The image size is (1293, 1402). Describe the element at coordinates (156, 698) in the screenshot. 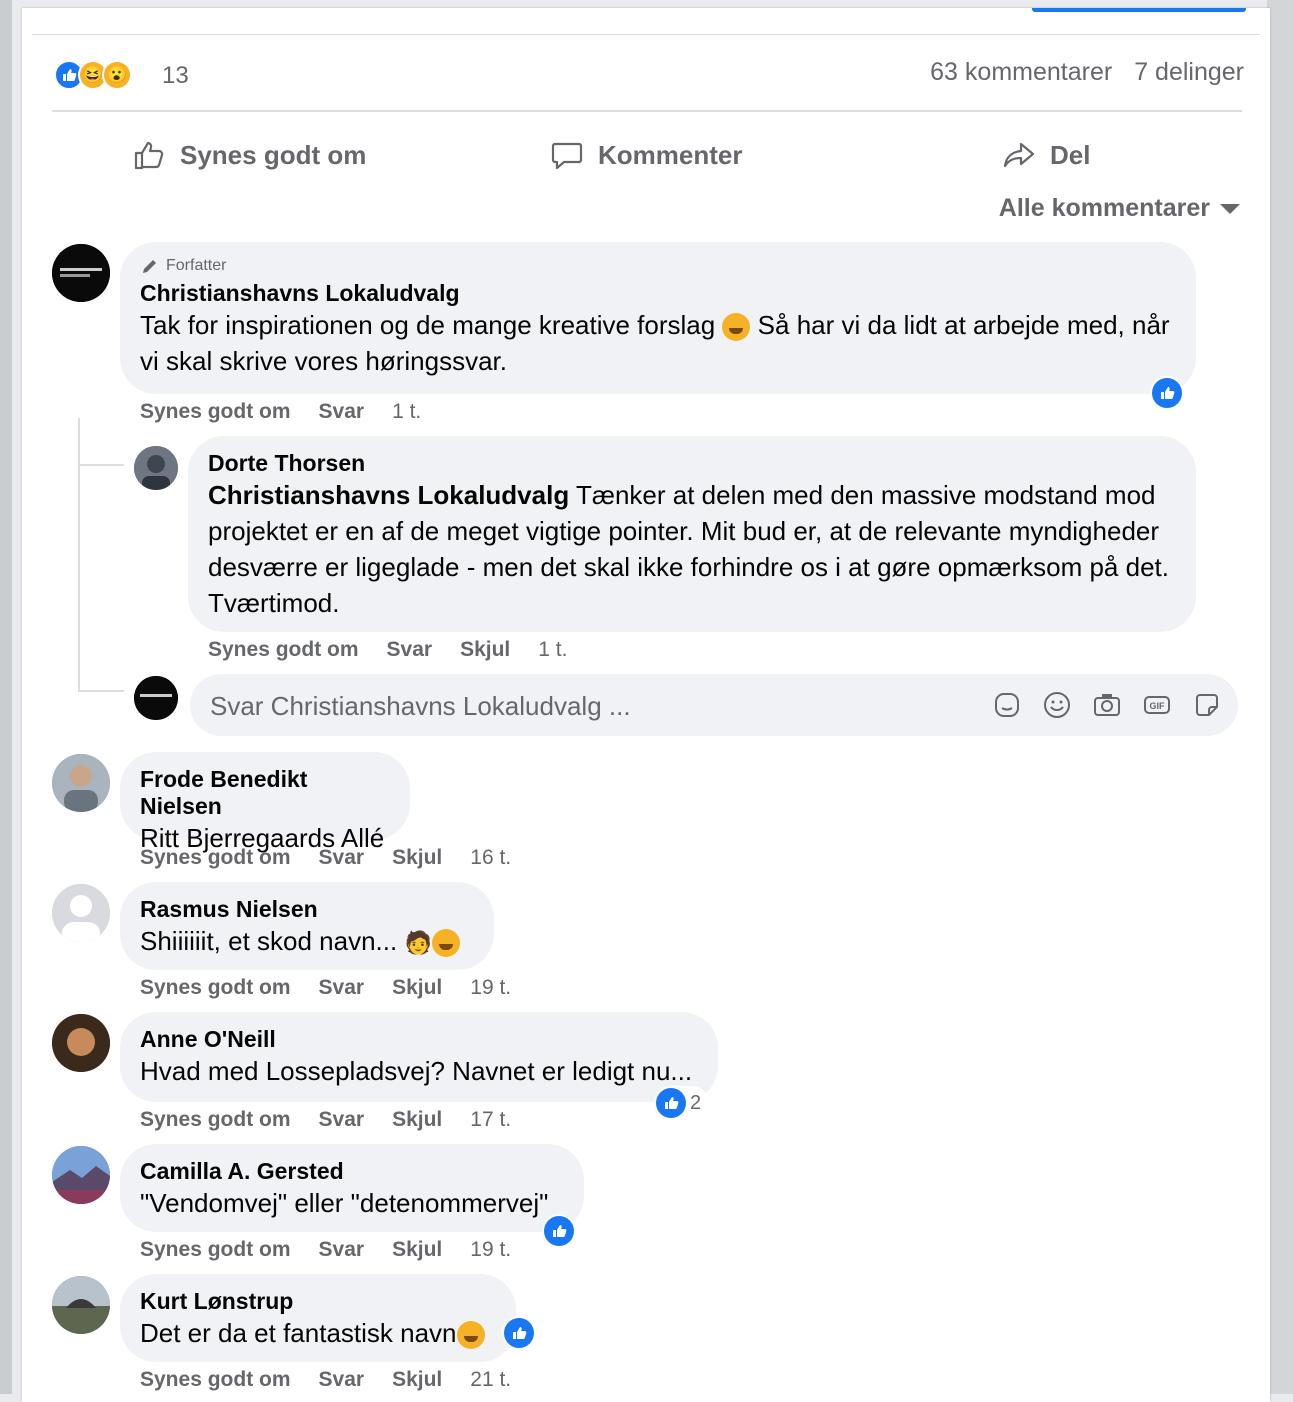

I see `current-user-avatar` at that location.